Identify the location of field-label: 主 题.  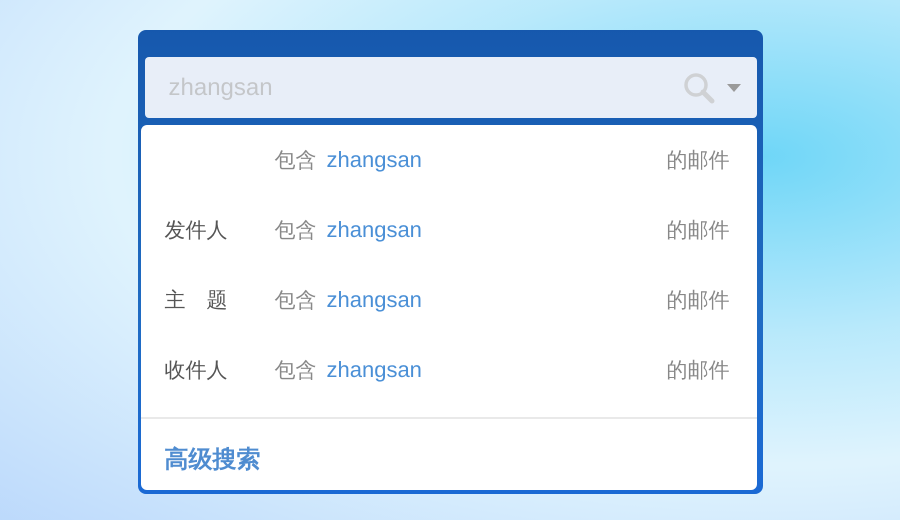
(196, 300).